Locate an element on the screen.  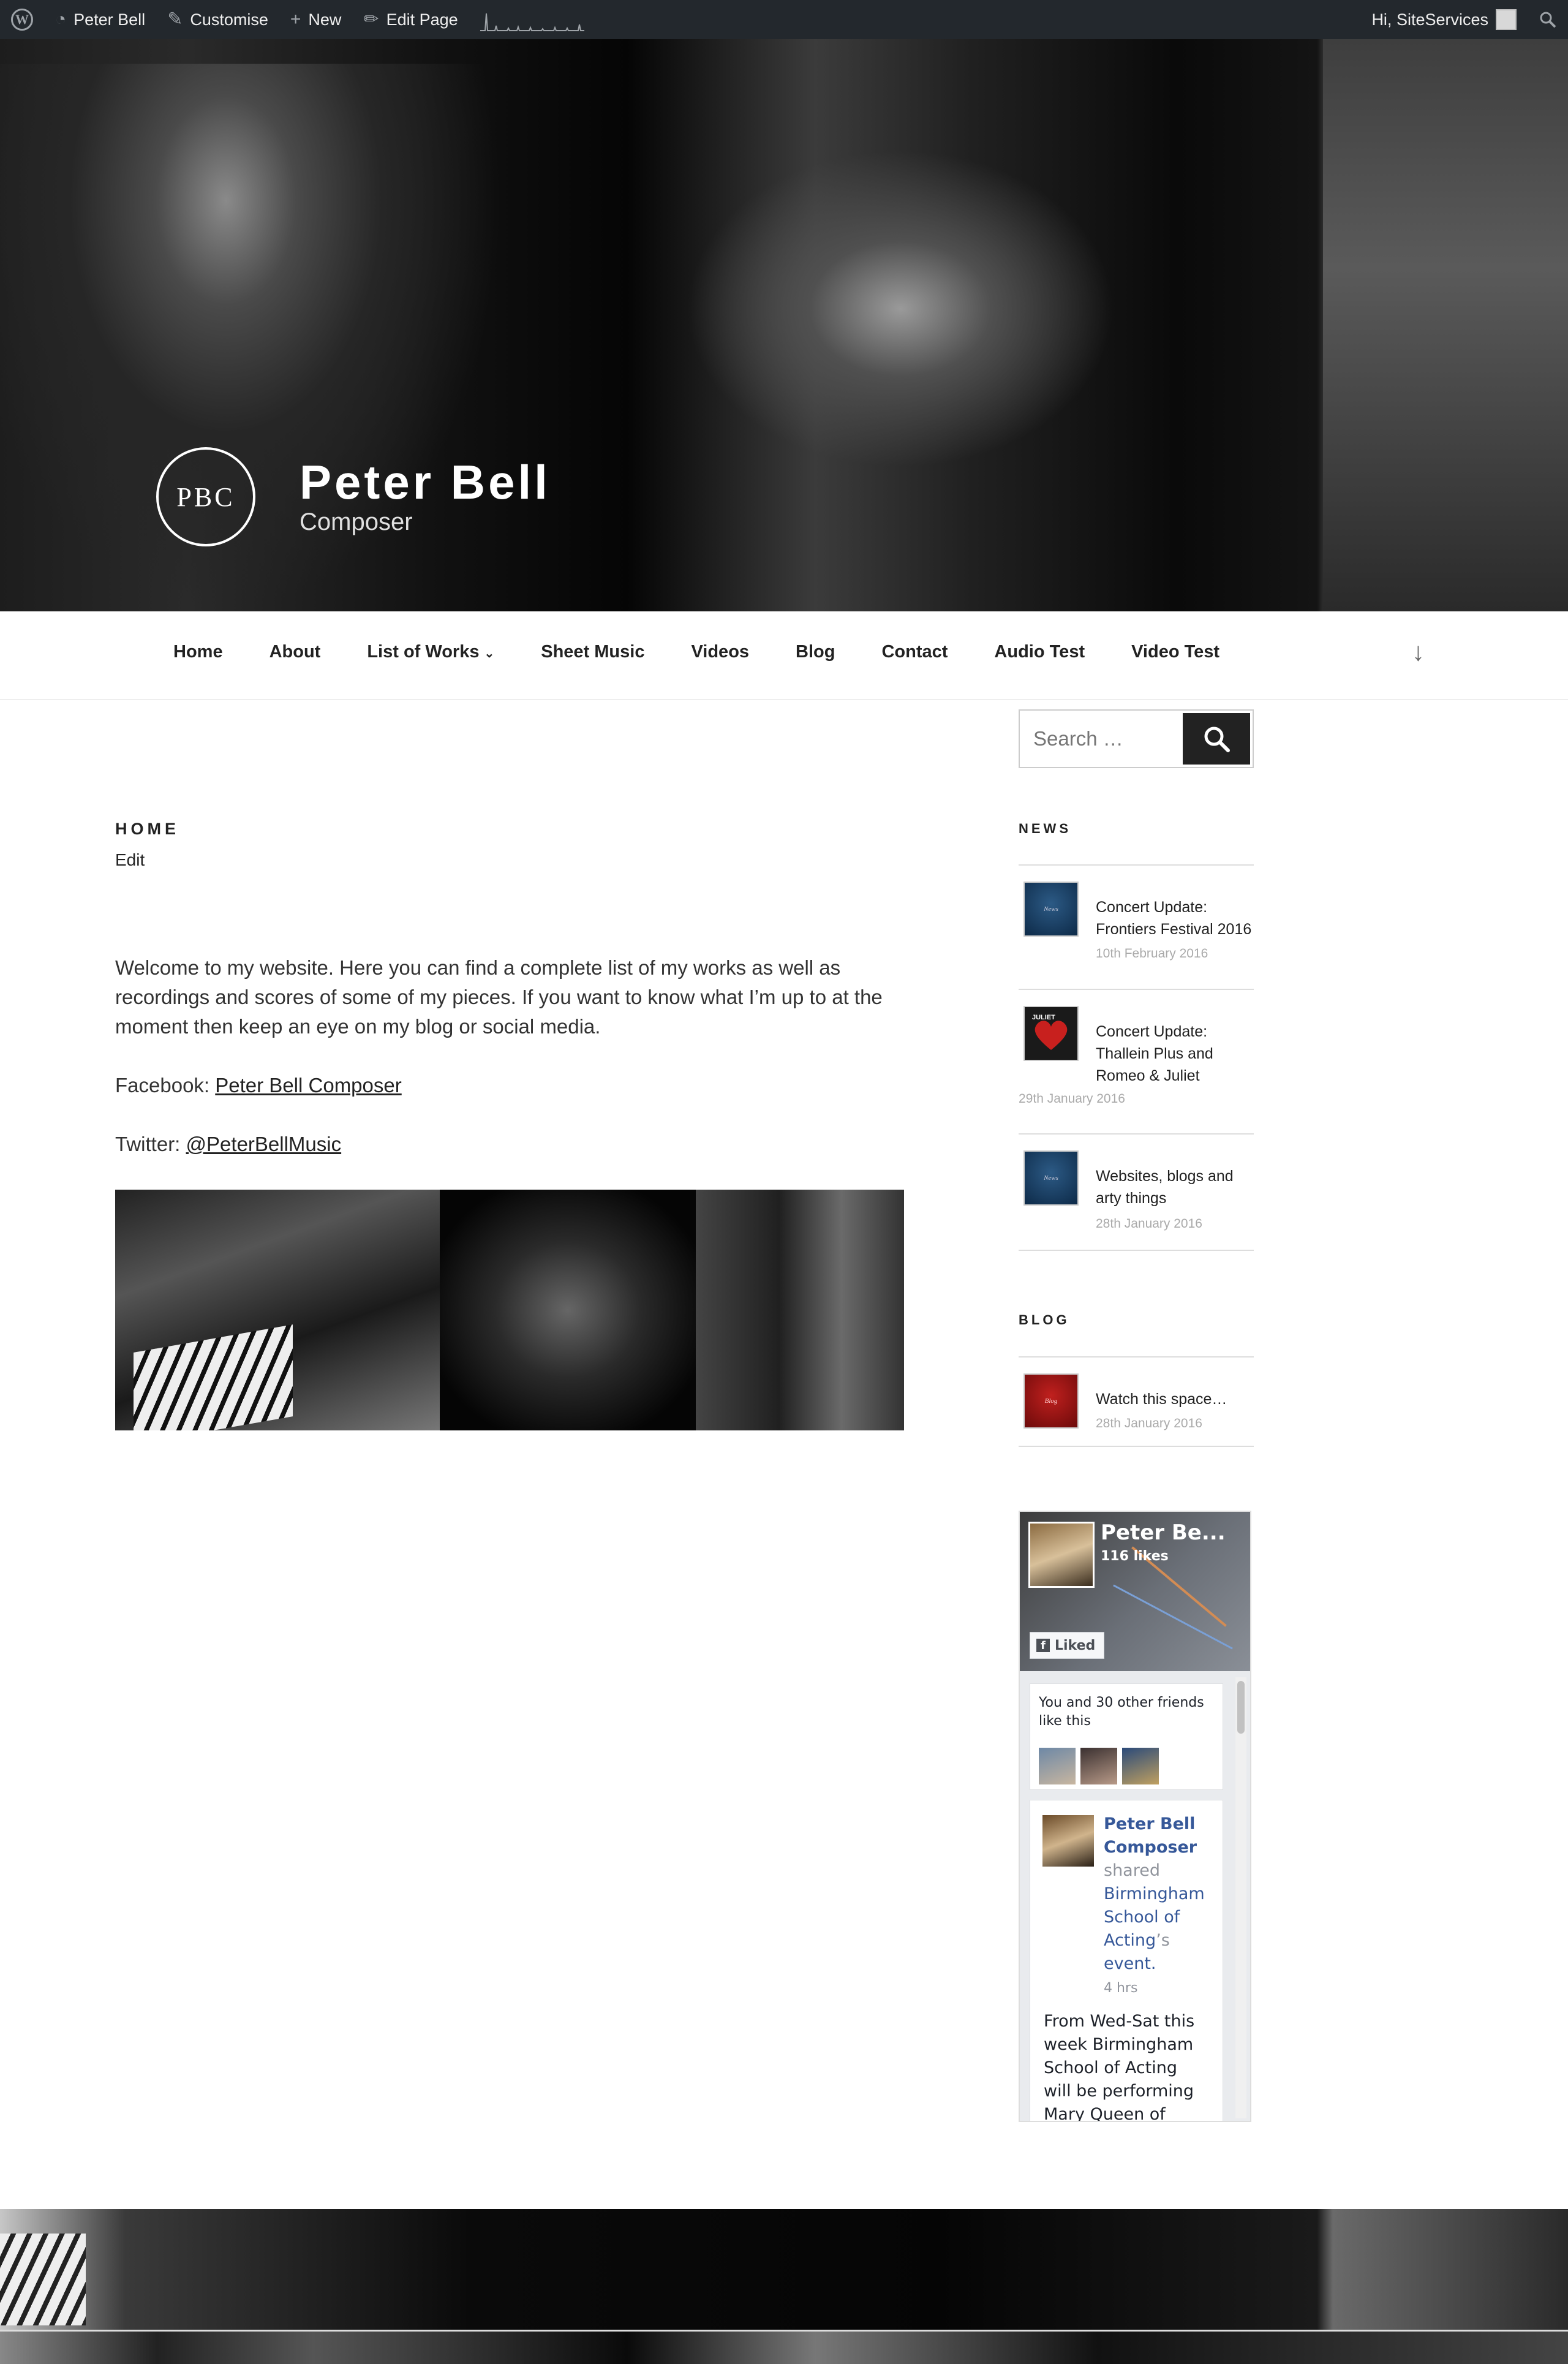
facebook-line: Facebook: Peter Bell Composer is located at coordinates (519, 1085).